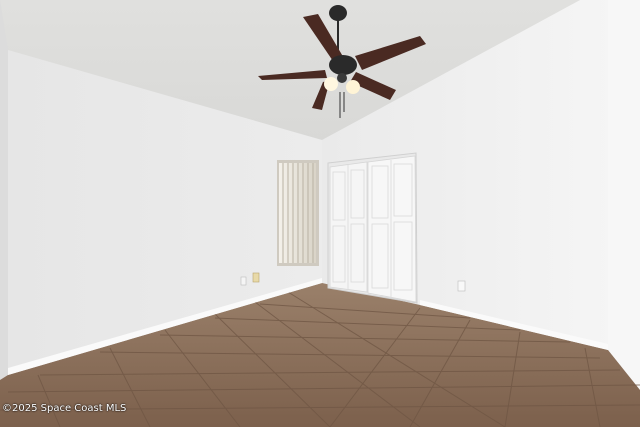 Image resolution: width=640 pixels, height=427 pixels. What do you see at coordinates (64, 408) in the screenshot?
I see `mls-watermark: ©2025 Space Coast MLS` at bounding box center [64, 408].